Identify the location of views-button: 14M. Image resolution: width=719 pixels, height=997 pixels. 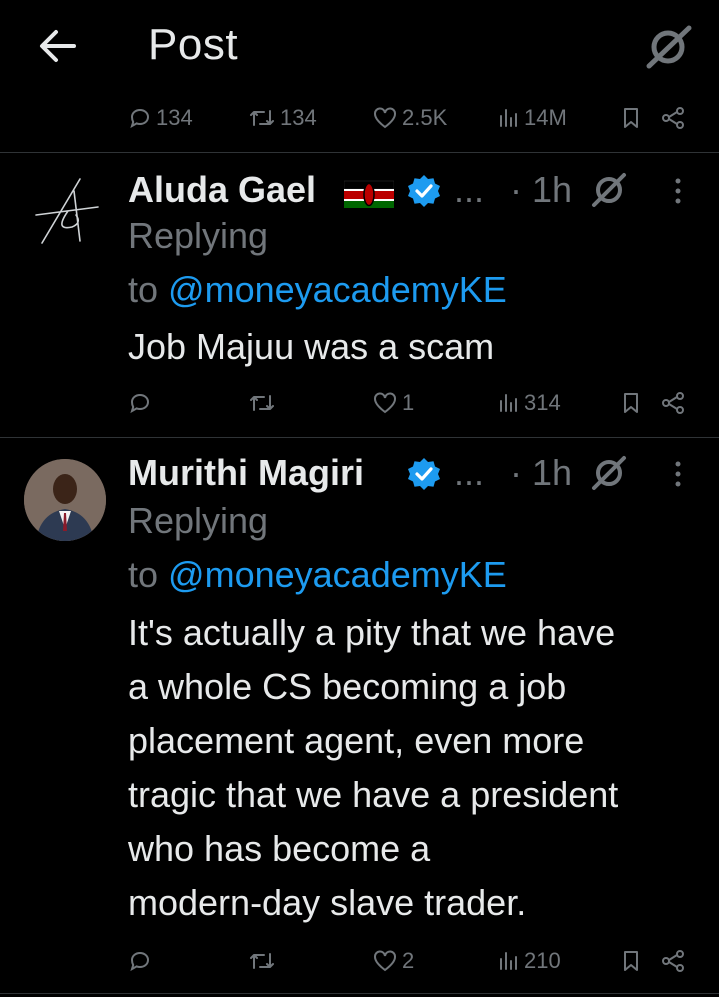
(532, 118).